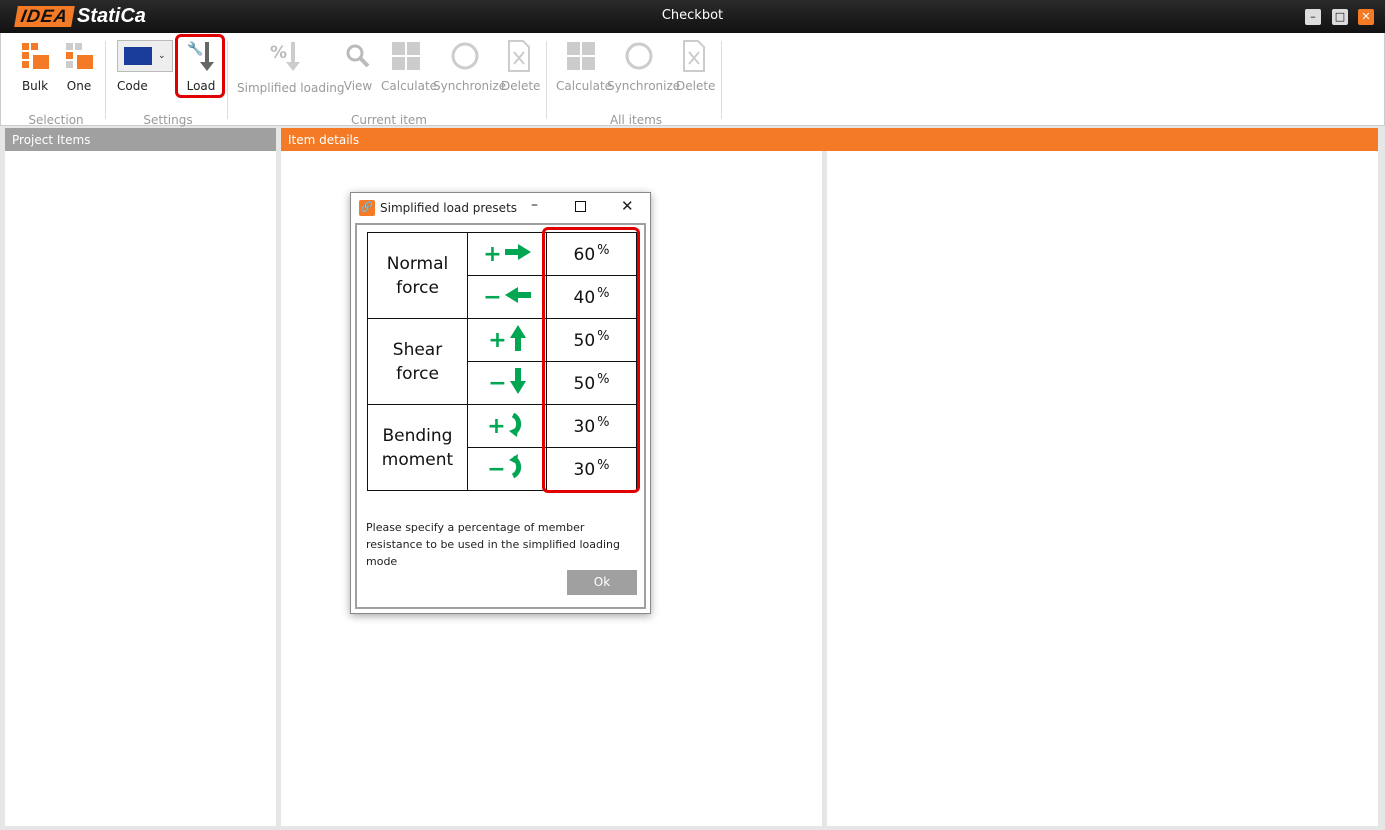 The height and width of the screenshot is (830, 1385). I want to click on rotate-clockwise-icon, so click(517, 426).